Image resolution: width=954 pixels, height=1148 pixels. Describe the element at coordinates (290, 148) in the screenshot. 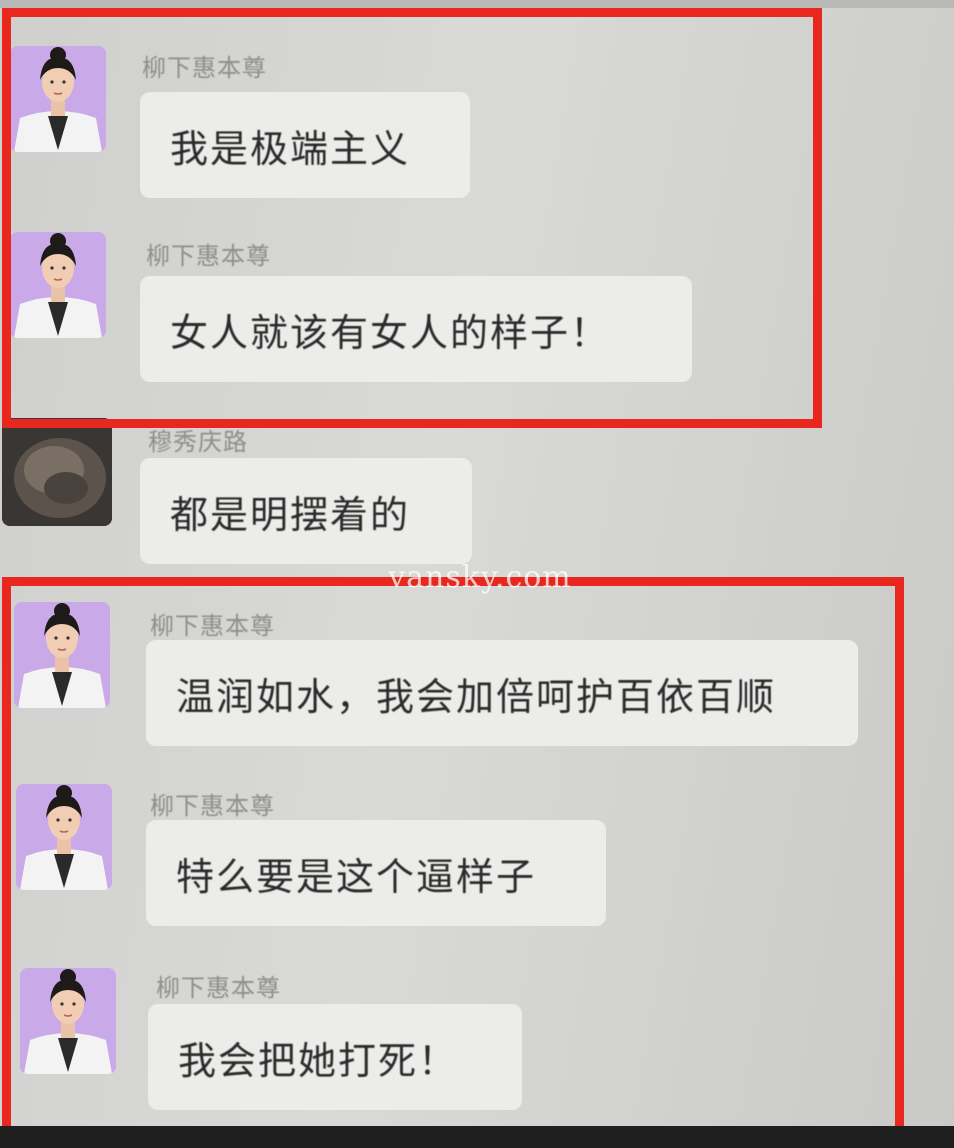

I see `message-text: 我是极端主义` at that location.